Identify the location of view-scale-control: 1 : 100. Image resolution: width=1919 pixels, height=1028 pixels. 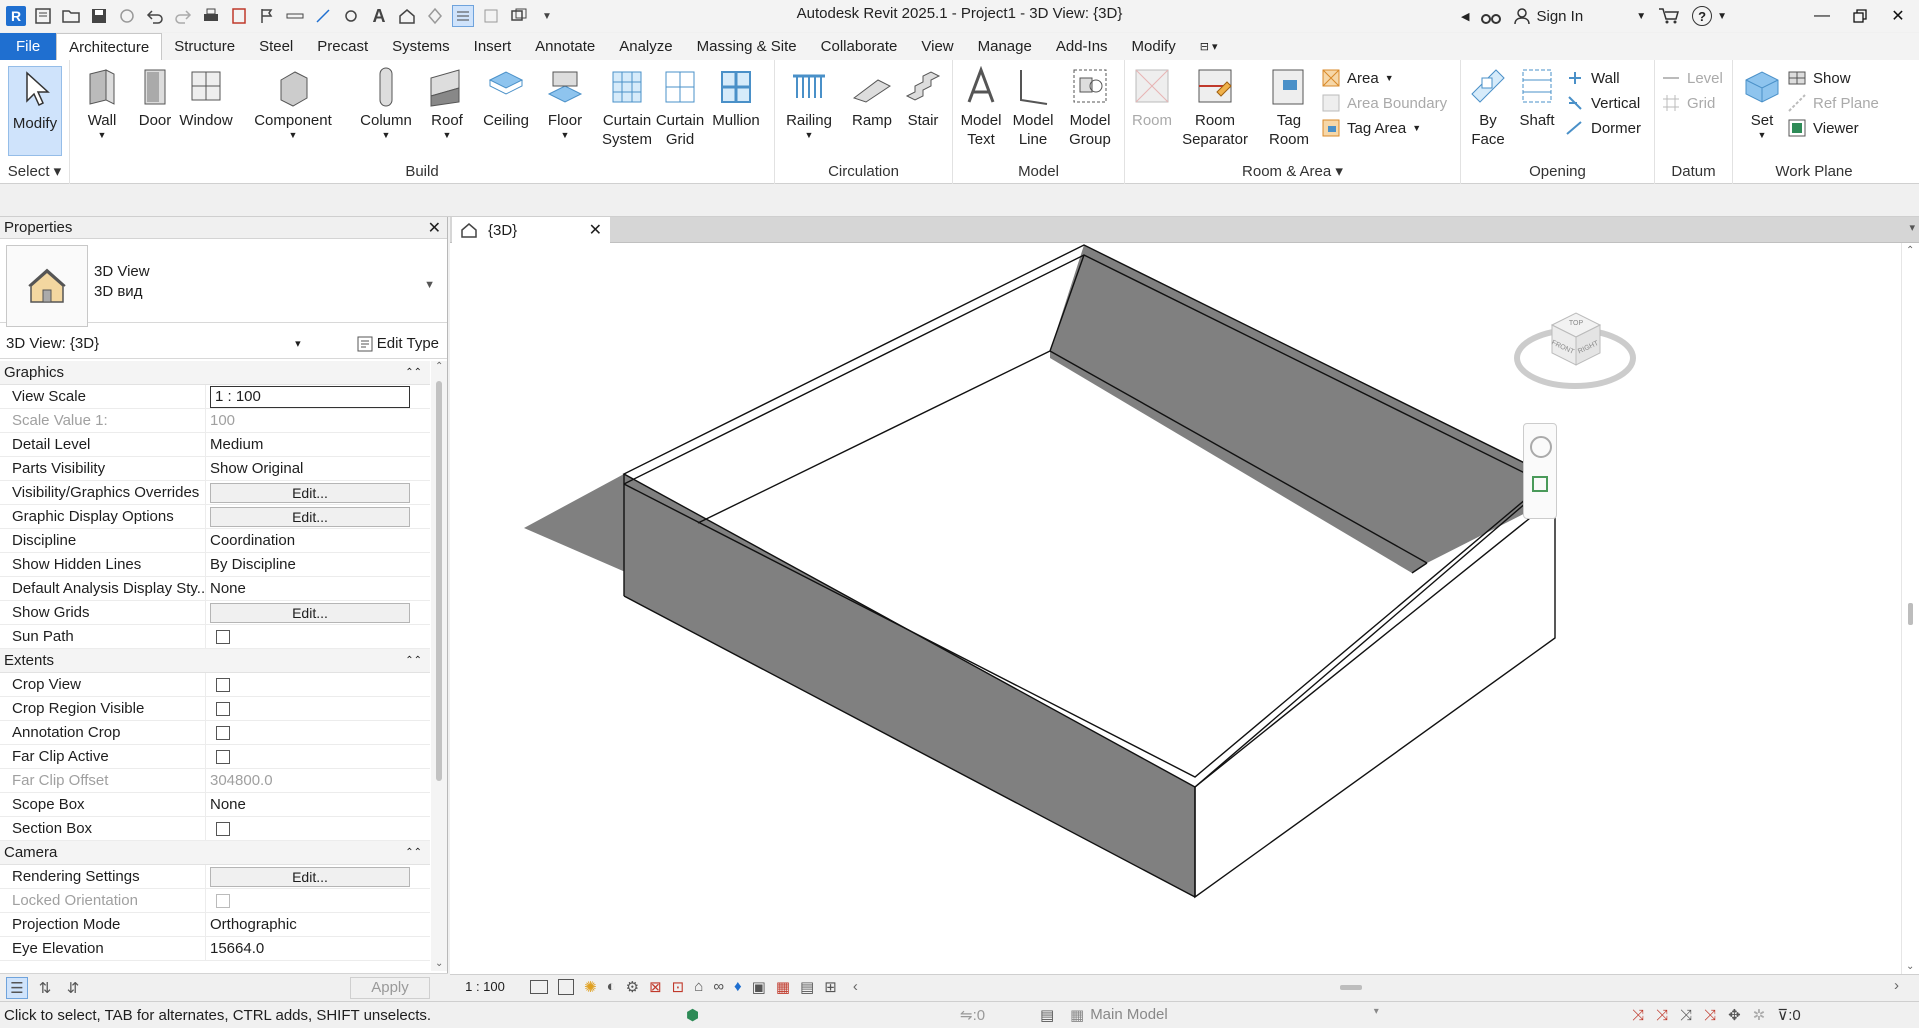
(485, 986).